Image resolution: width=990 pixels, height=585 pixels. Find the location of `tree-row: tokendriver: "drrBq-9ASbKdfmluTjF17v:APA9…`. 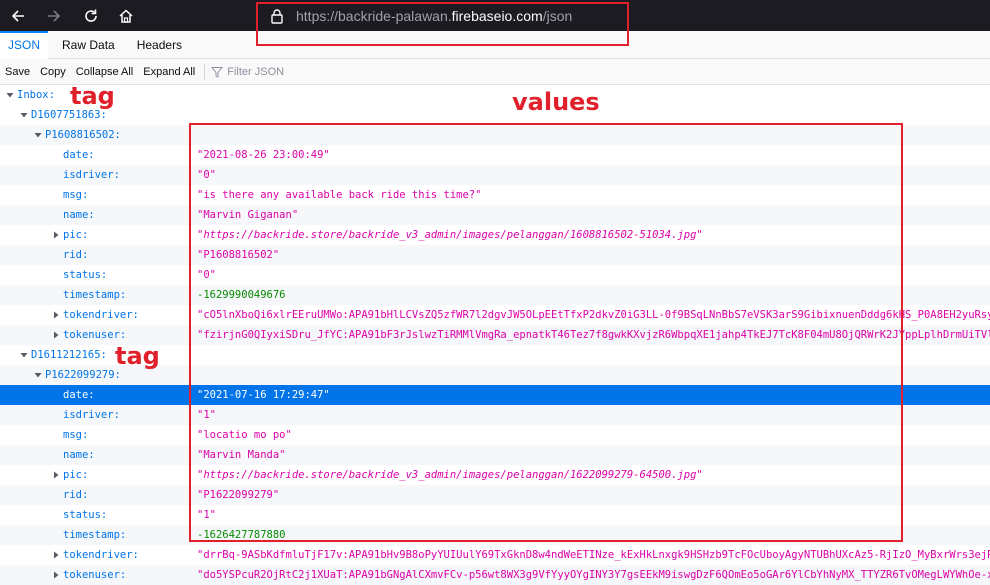

tree-row: tokendriver: "drrBq-9ASbKdfmluTjF17v:APA9… is located at coordinates (495, 555).